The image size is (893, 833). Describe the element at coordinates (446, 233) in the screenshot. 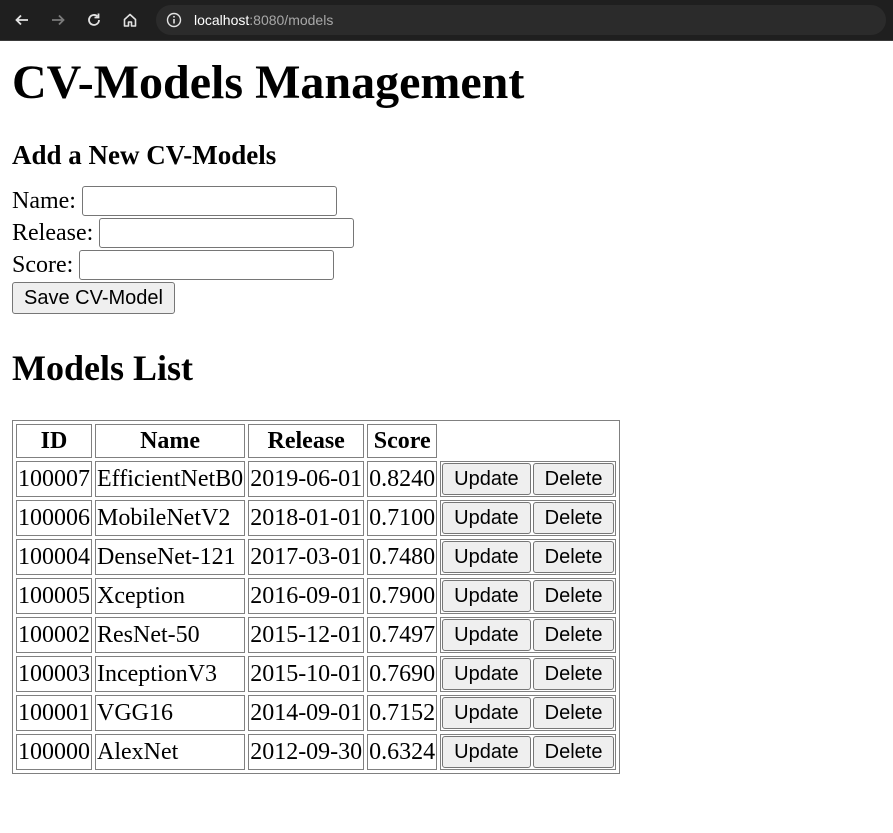

I see `release-row: Release:` at that location.